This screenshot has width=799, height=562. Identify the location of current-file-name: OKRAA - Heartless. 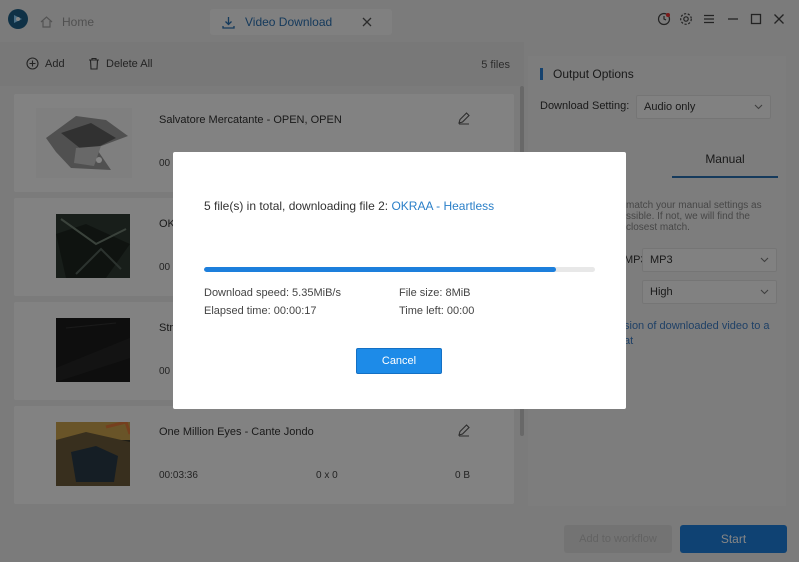
(443, 206).